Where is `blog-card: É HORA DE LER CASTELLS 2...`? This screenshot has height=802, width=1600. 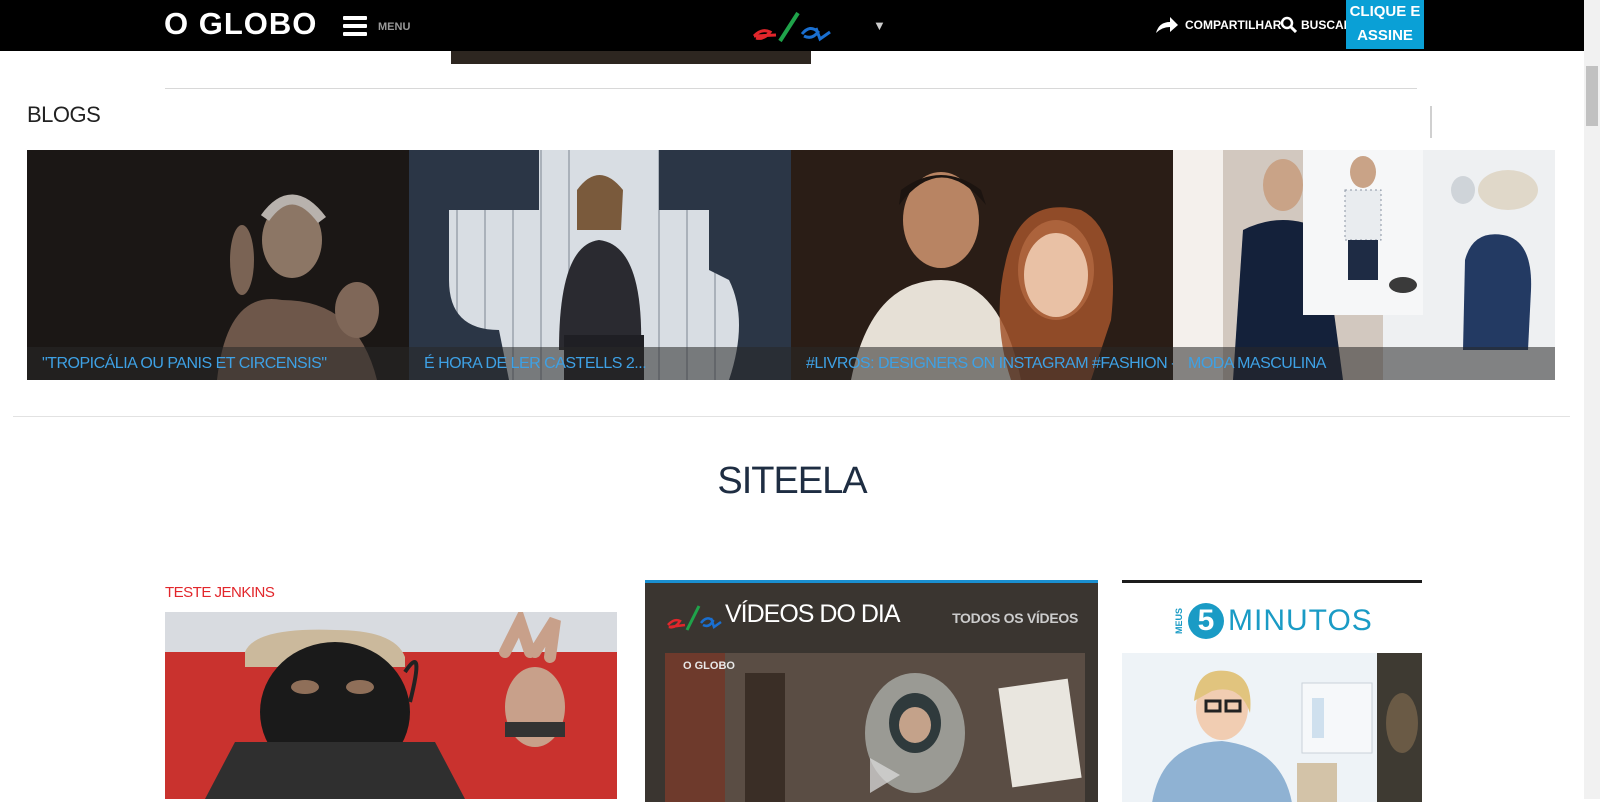 blog-card: É HORA DE LER CASTELLS 2... is located at coordinates (600, 265).